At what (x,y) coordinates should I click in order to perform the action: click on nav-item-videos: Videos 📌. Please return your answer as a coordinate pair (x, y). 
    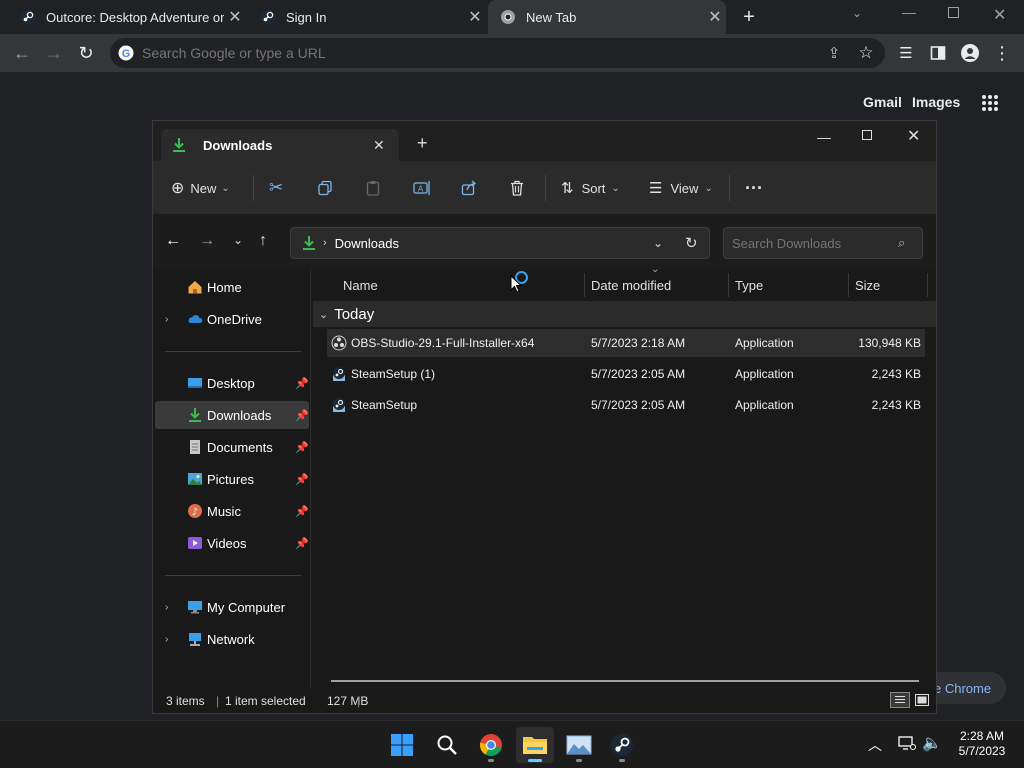
    Looking at the image, I should click on (232, 543).